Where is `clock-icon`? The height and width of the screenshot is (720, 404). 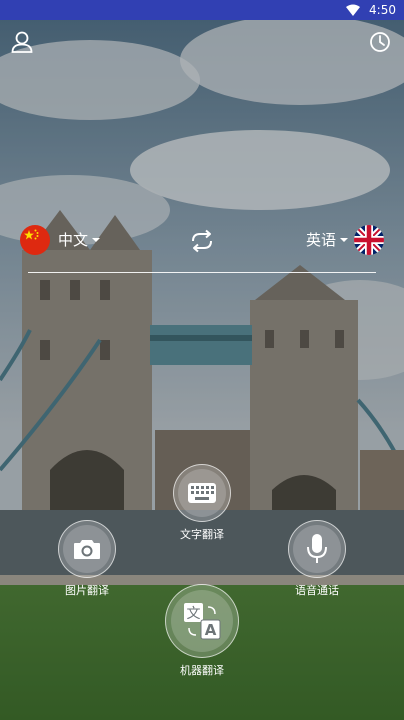 clock-icon is located at coordinates (380, 42).